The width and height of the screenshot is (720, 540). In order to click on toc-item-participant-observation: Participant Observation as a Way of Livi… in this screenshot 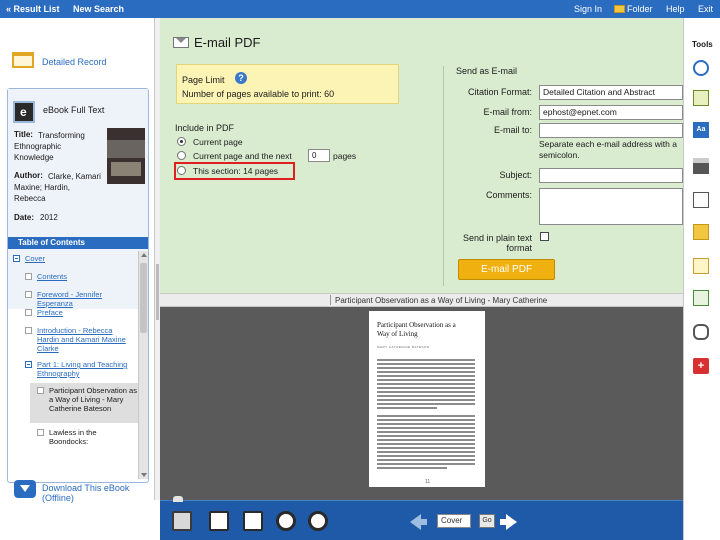, I will do `click(93, 399)`.